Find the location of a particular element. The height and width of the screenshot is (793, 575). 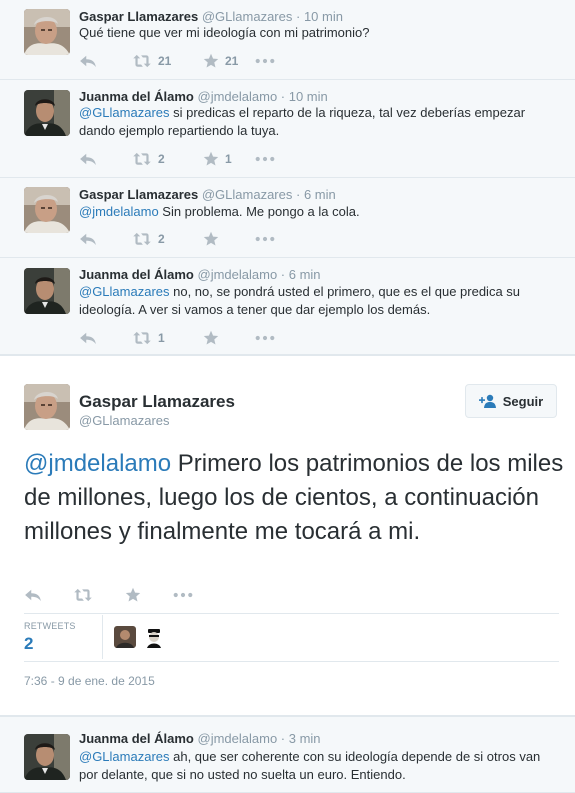

retweet-count: 21 is located at coordinates (165, 61).